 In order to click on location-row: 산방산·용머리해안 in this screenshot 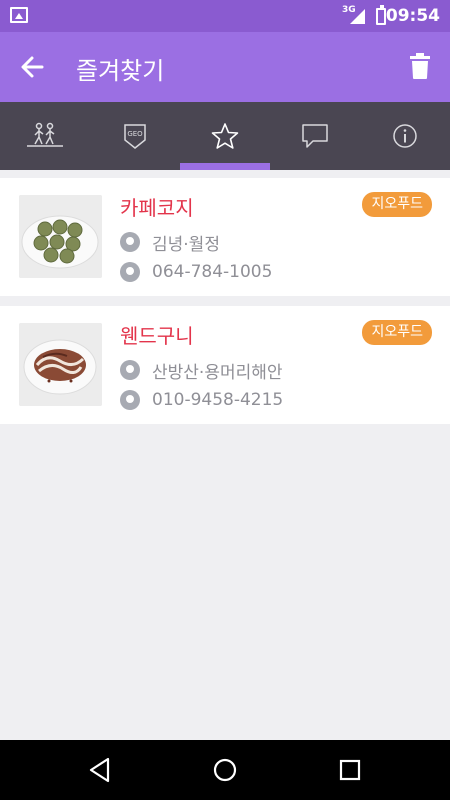, I will do `click(201, 370)`.